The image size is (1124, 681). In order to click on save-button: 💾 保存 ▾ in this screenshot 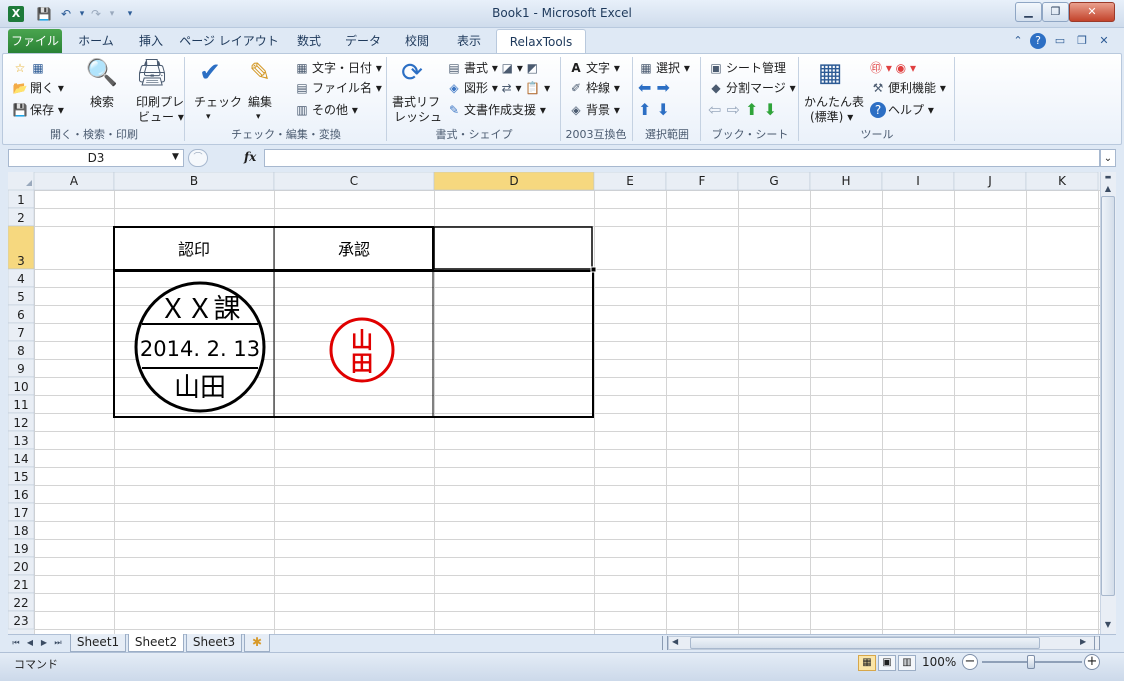, I will do `click(38, 110)`.